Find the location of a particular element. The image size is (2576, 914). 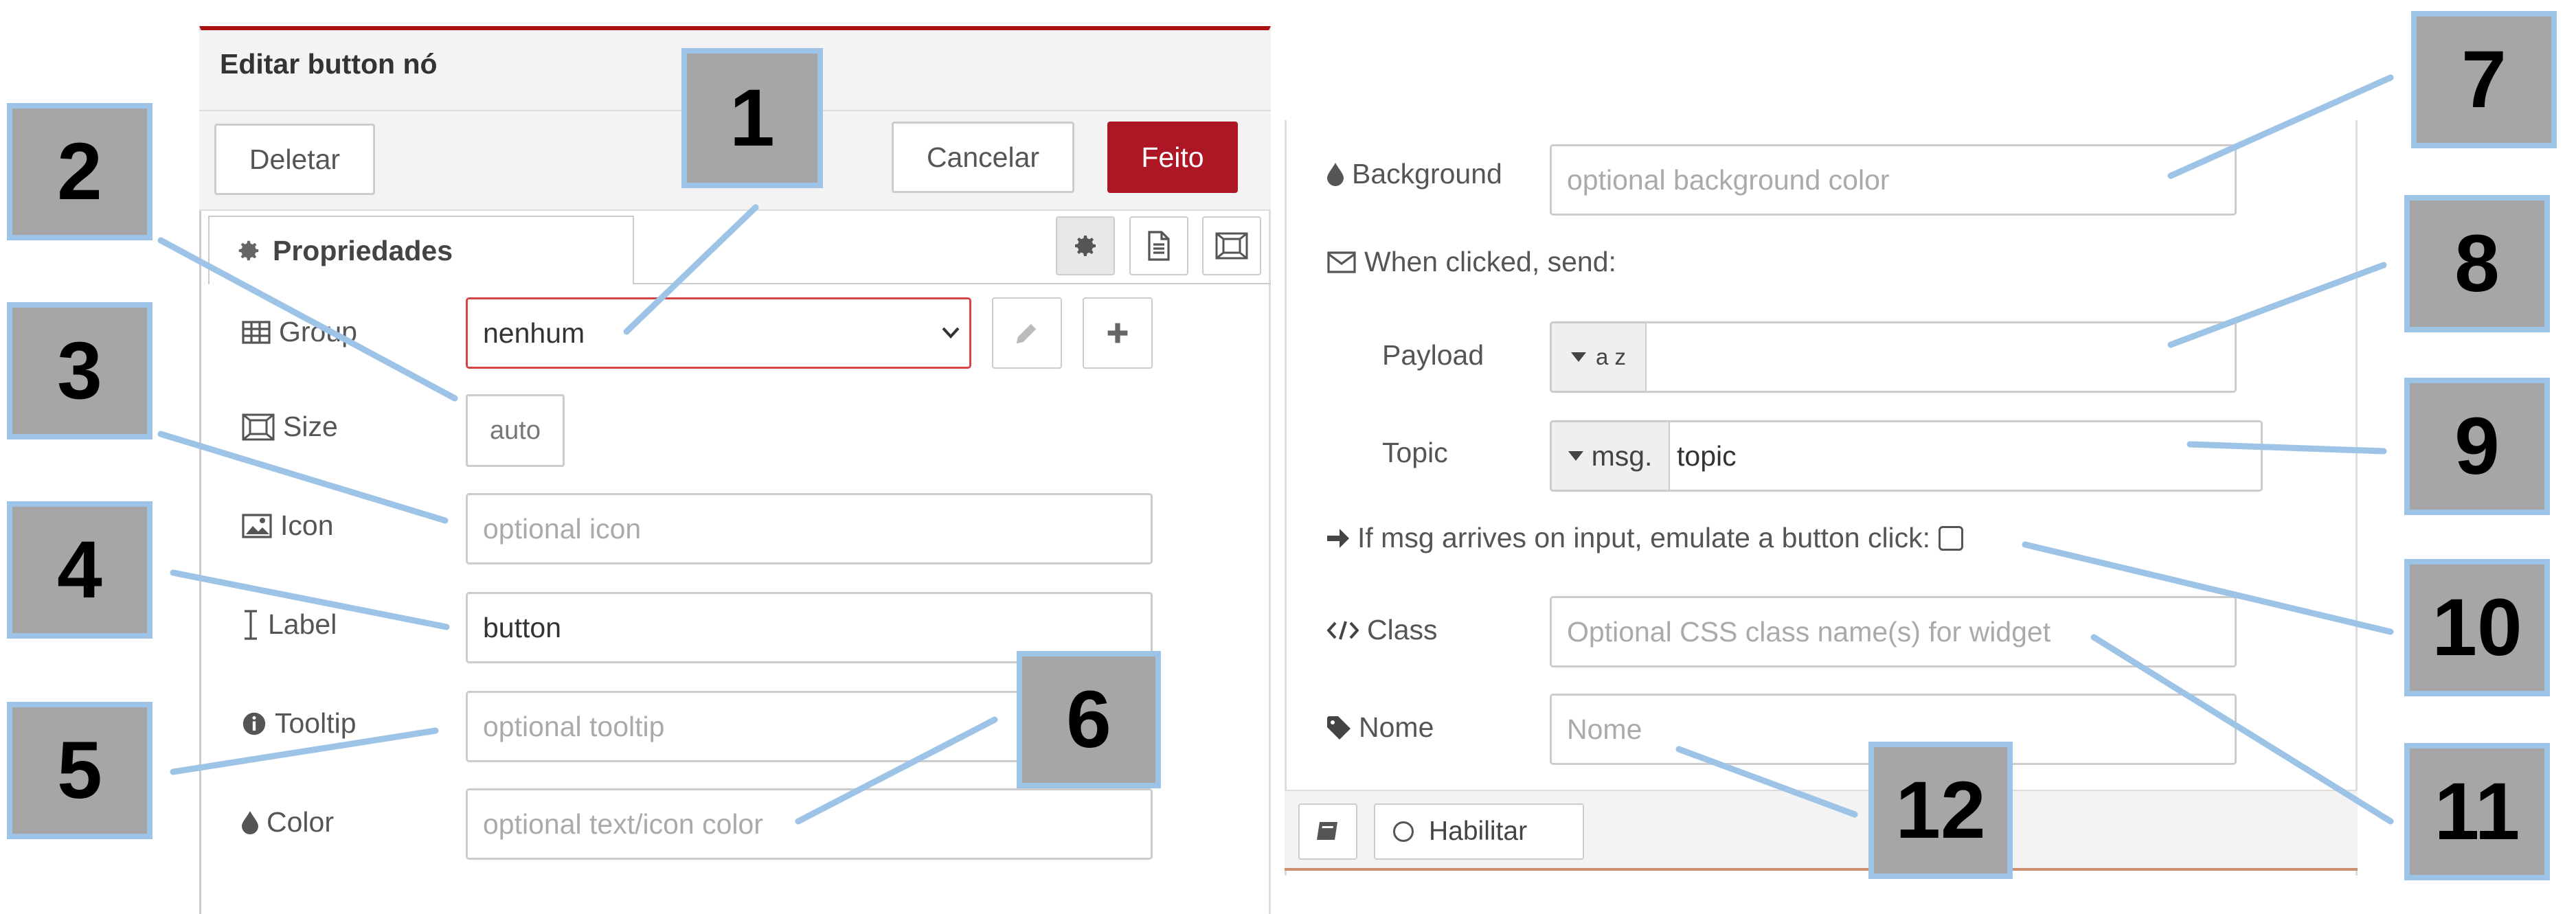

callout-badge-2: 2 is located at coordinates (79, 171).